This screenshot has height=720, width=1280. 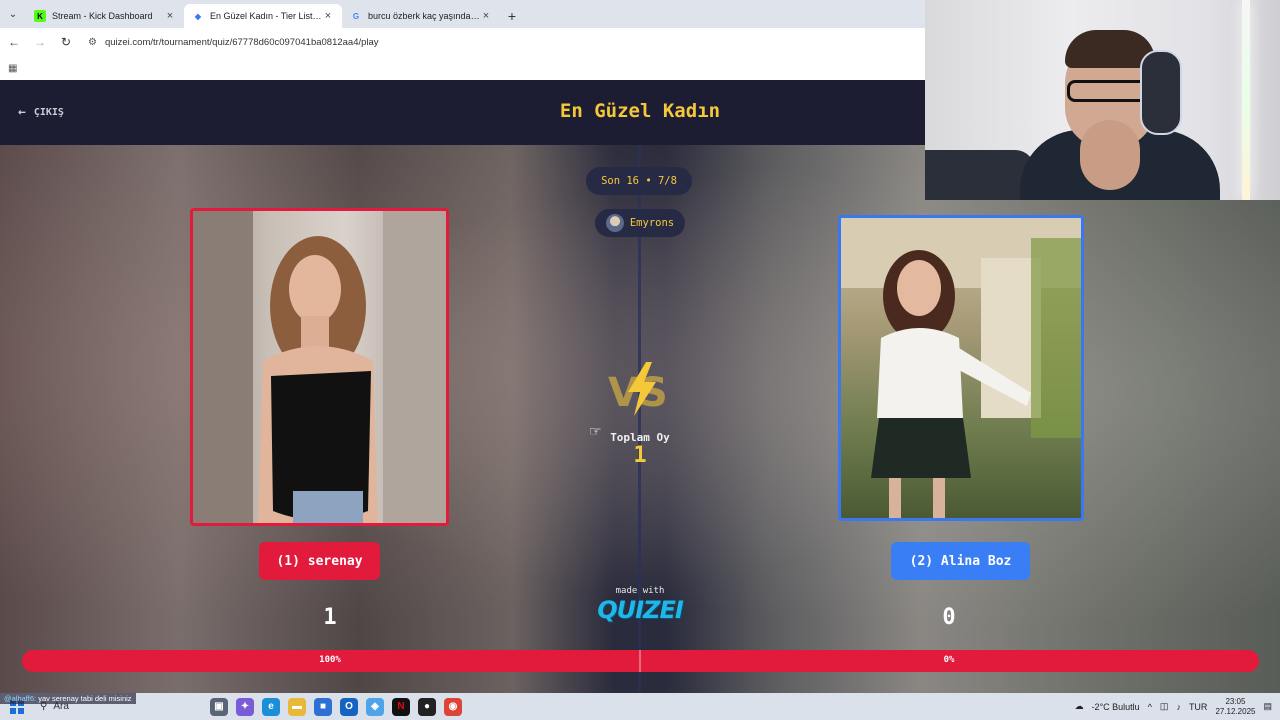 I want to click on progress-divider, so click(x=640, y=661).